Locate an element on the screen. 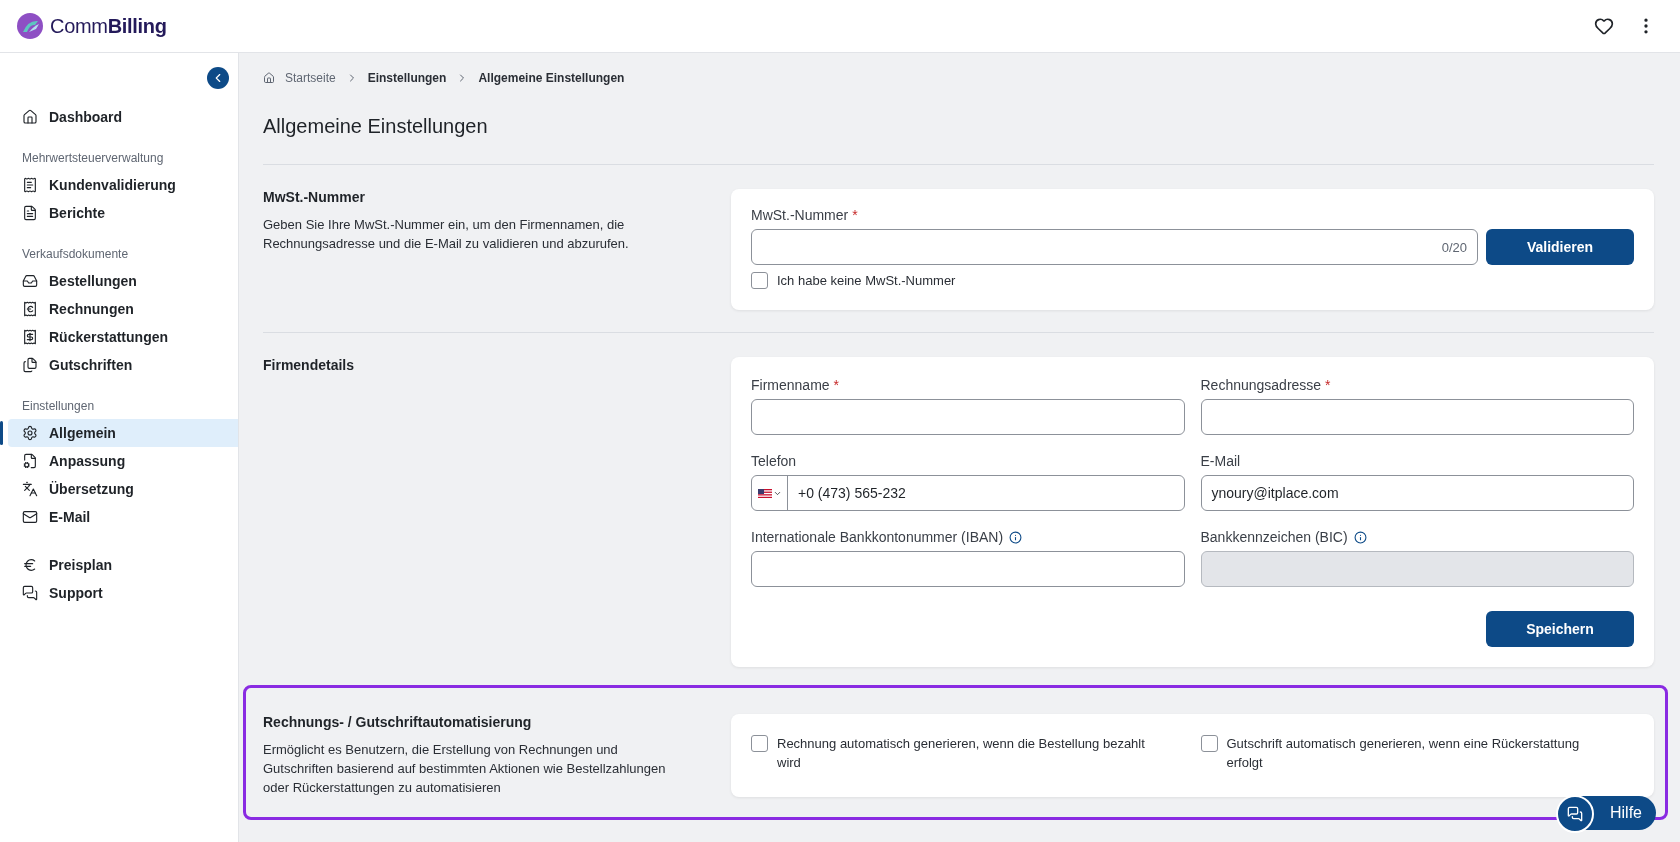 The height and width of the screenshot is (842, 1680). sidebar-item: Berichte is located at coordinates (119, 213).